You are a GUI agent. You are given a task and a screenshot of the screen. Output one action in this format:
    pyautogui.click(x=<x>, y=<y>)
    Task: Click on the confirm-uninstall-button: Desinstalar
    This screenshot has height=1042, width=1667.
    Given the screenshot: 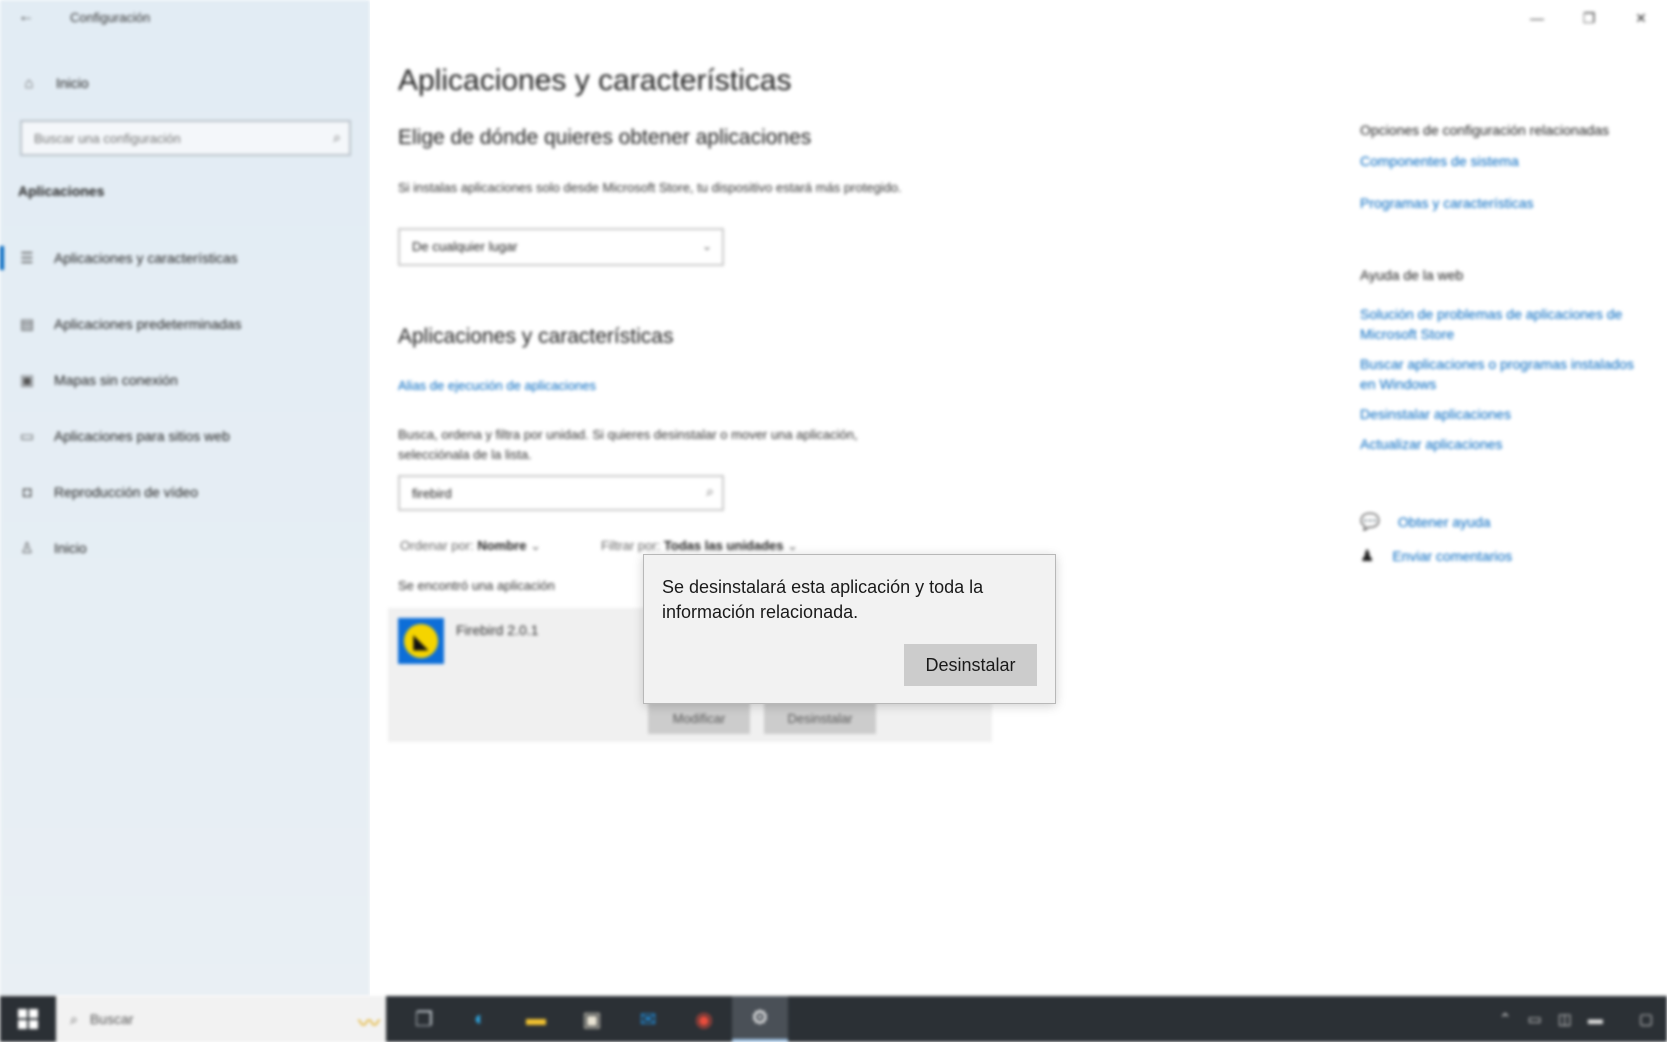 What is the action you would take?
    pyautogui.click(x=970, y=665)
    